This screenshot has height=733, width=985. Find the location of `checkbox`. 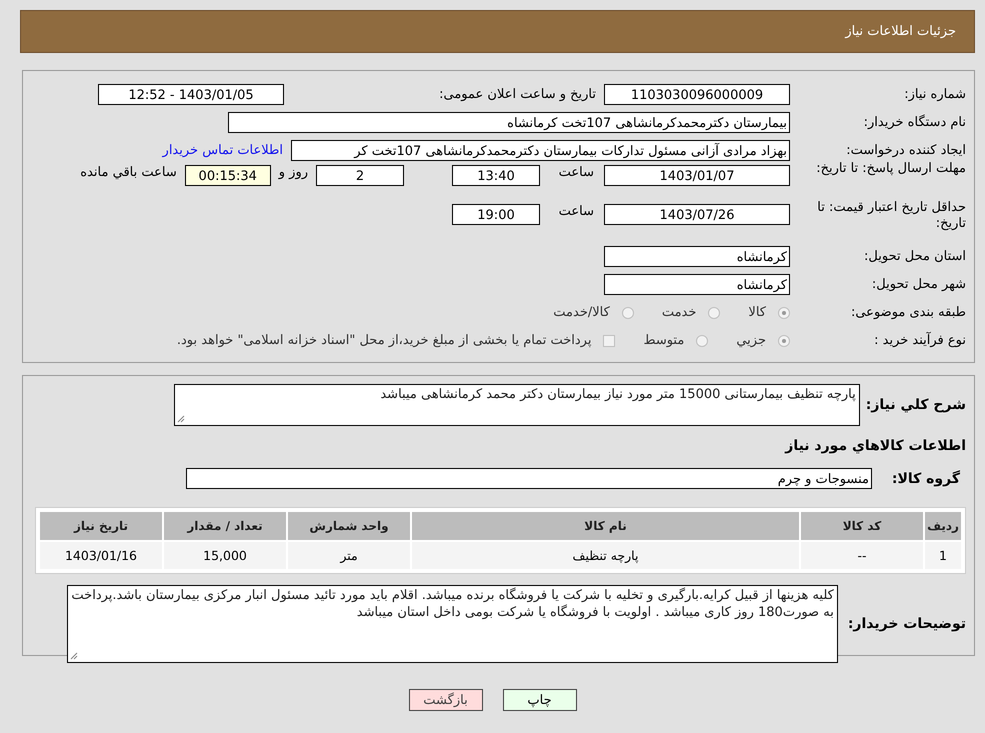

checkbox is located at coordinates (609, 340).